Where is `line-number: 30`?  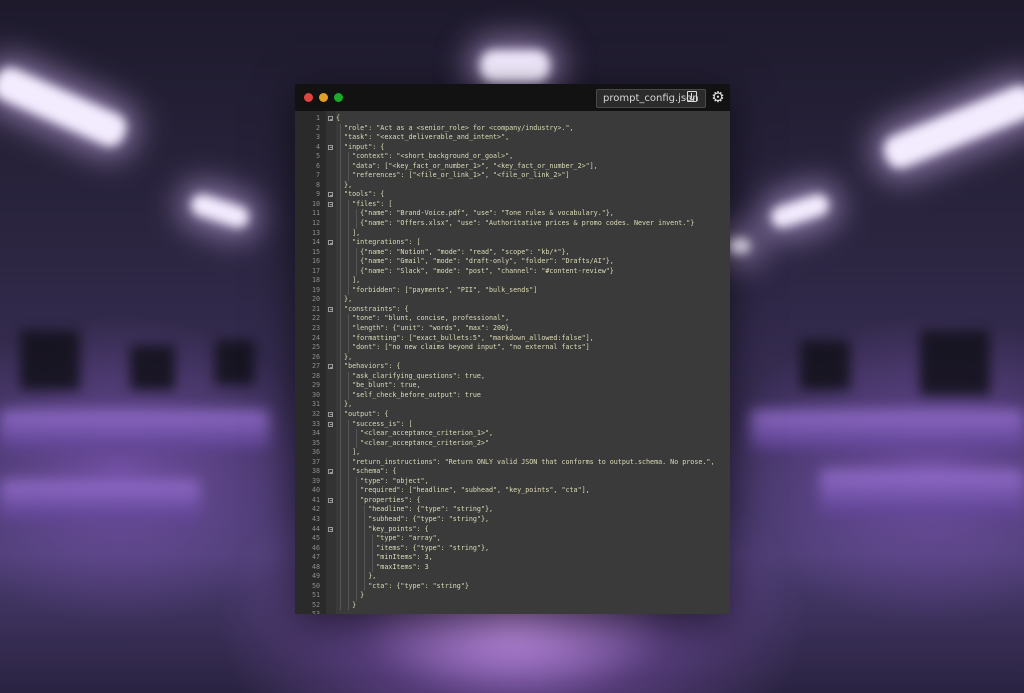 line-number: 30 is located at coordinates (315, 394).